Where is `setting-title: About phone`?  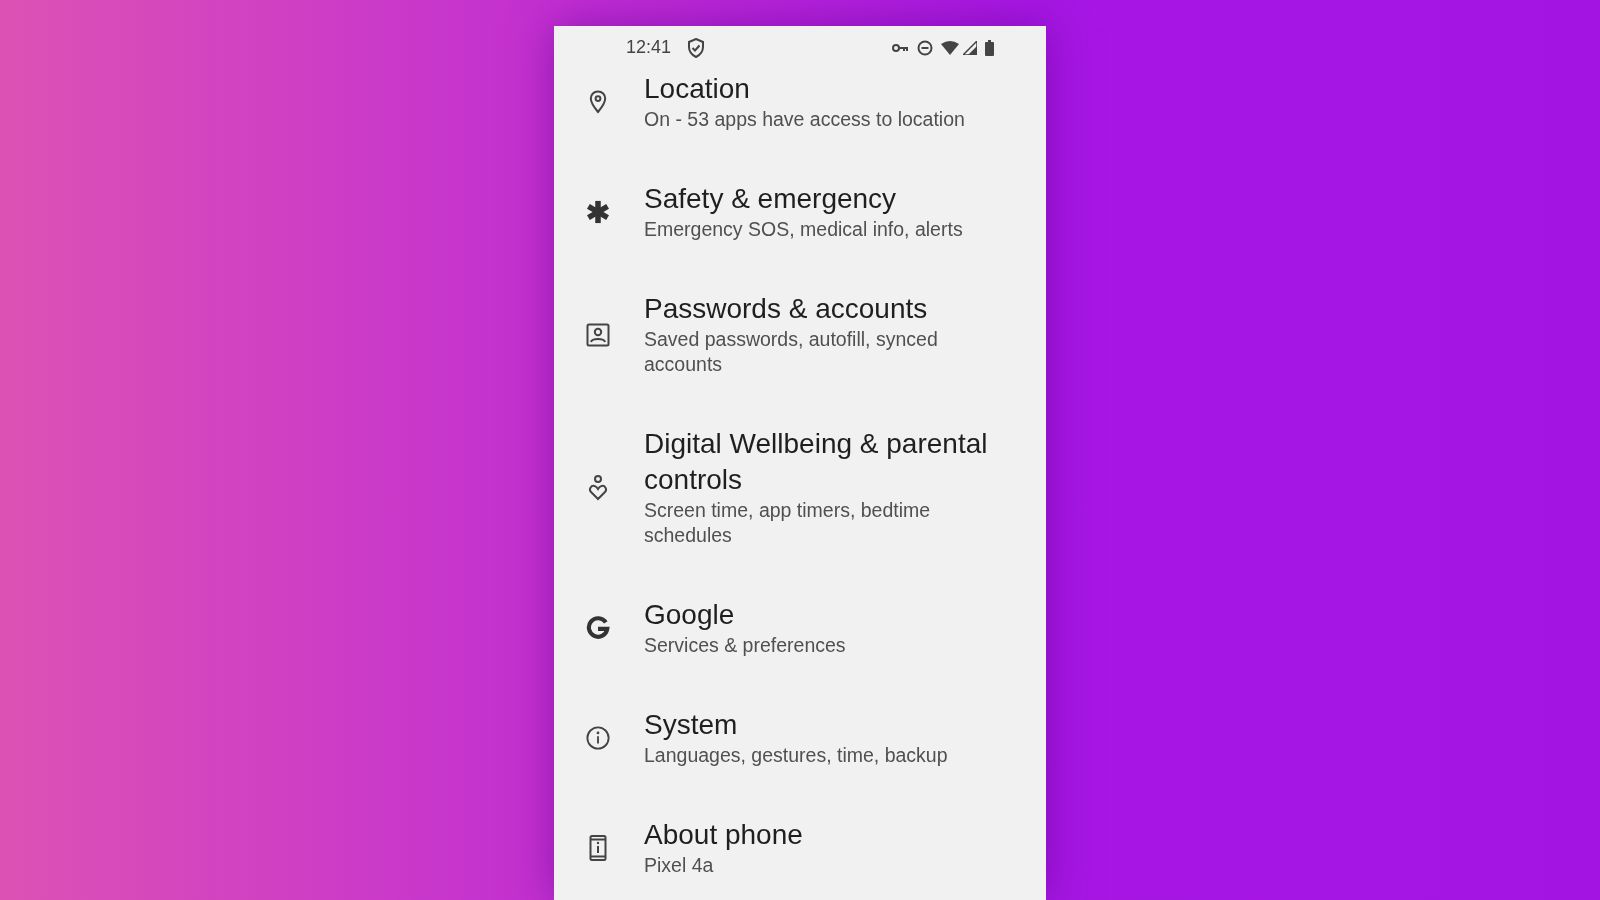
setting-title: About phone is located at coordinates (724, 835).